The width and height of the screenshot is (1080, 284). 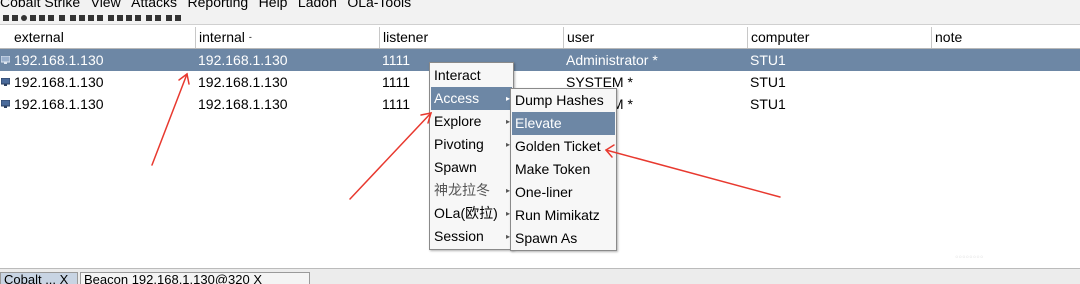 I want to click on bottom-tab-bar: Cobalt ... X Beacon 192.168.1.130@320 X, so click(x=540, y=276).